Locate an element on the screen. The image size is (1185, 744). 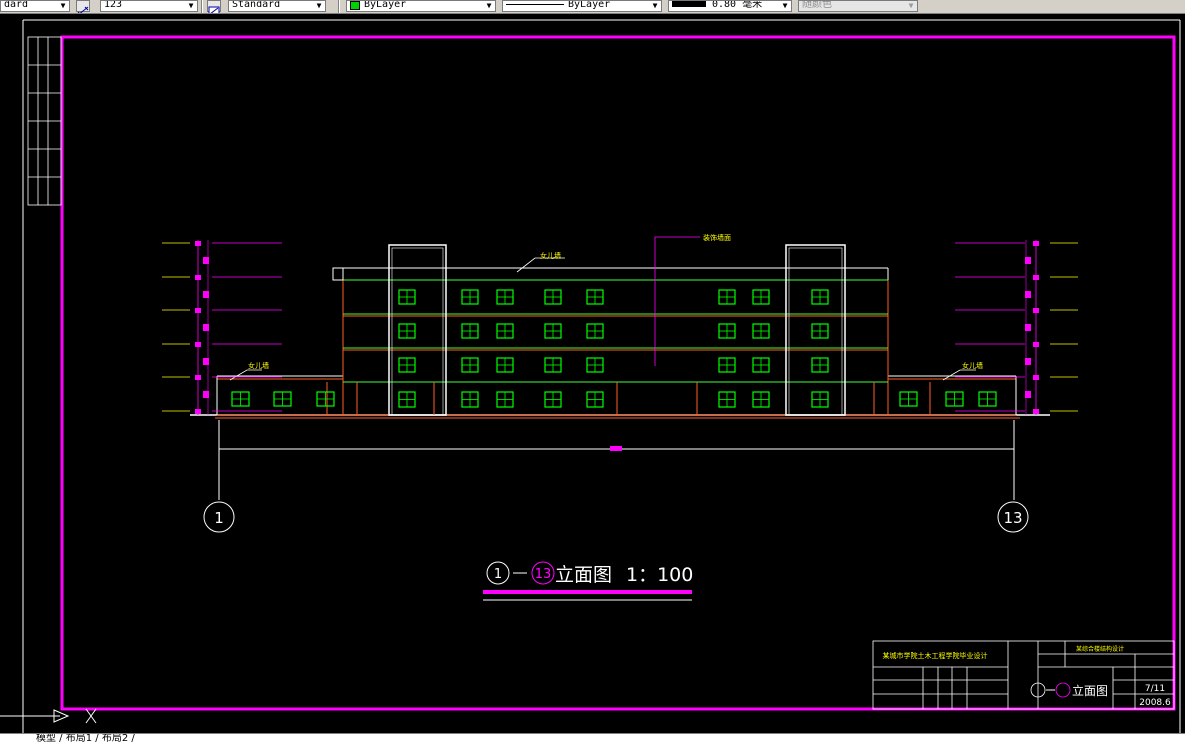
axis-bubble-end: 13 is located at coordinates (1013, 517).